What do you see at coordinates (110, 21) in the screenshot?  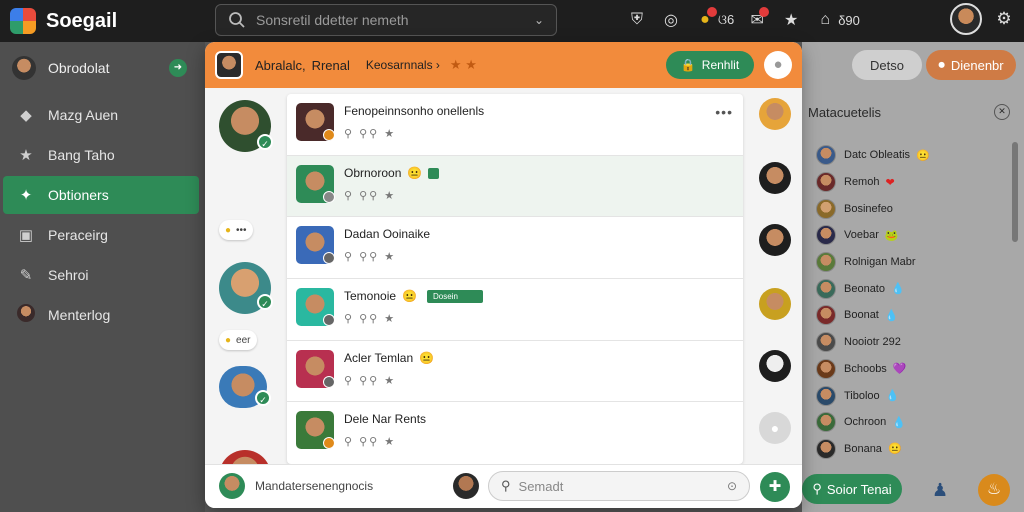 I see `app-logo: Soegail` at bounding box center [110, 21].